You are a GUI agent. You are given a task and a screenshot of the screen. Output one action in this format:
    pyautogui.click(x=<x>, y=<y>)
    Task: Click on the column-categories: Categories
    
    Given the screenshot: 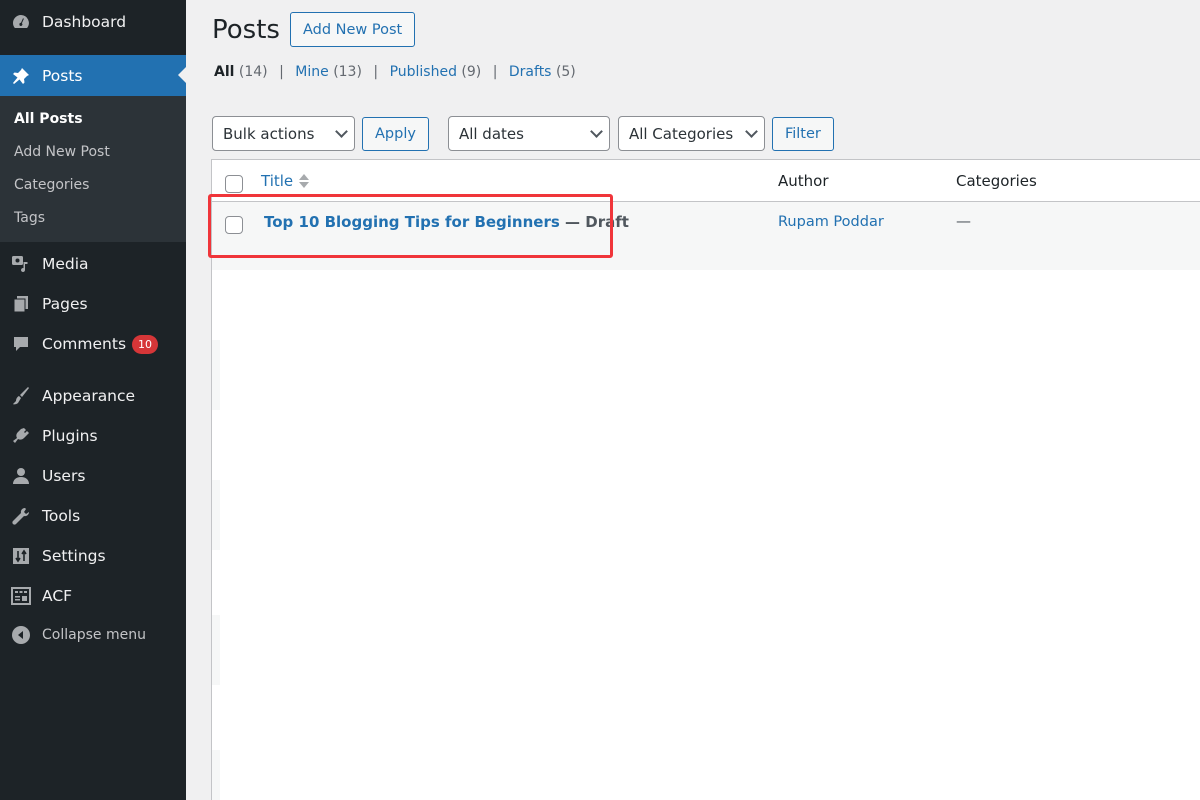 What is the action you would take?
    pyautogui.click(x=996, y=181)
    